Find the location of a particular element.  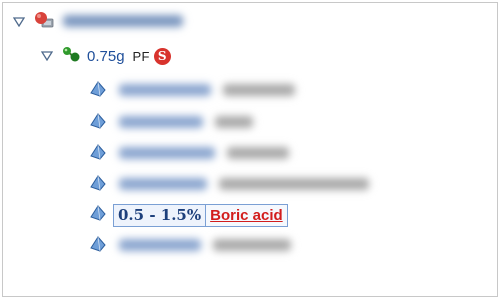

group-amount: 0.75g is located at coordinates (106, 56).